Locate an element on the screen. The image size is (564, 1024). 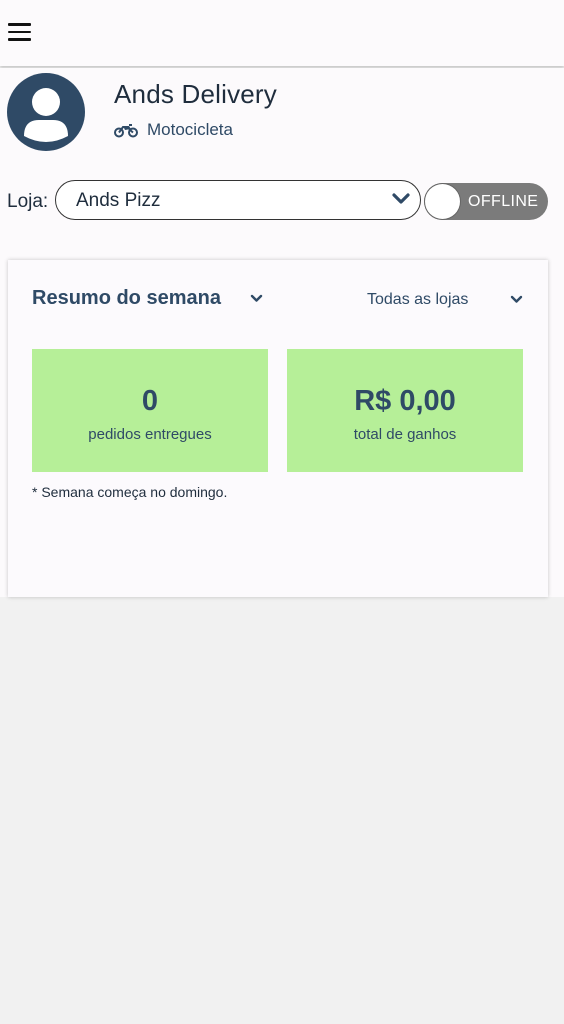
top-app-bar is located at coordinates (282, 33).